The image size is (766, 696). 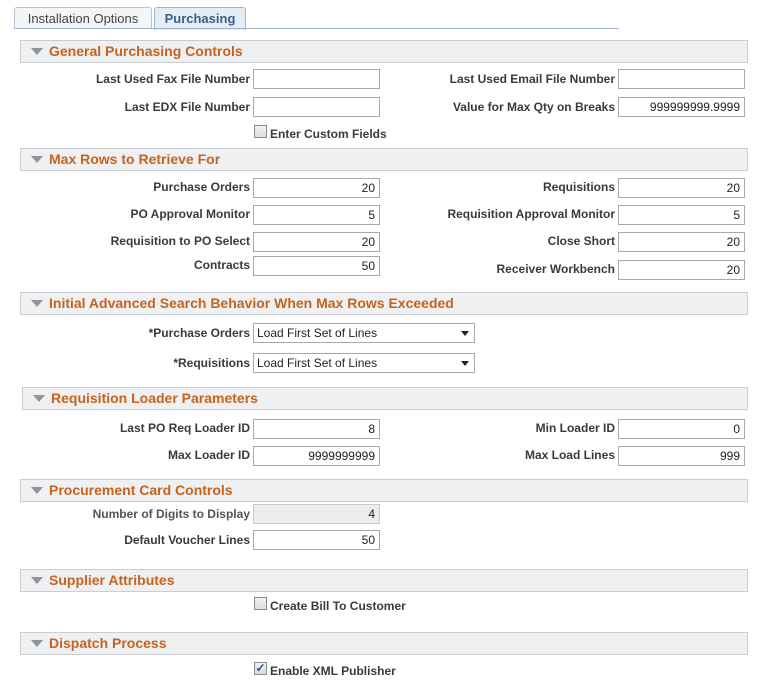 I want to click on tab-installation-options: Installation Options, so click(x=83, y=18).